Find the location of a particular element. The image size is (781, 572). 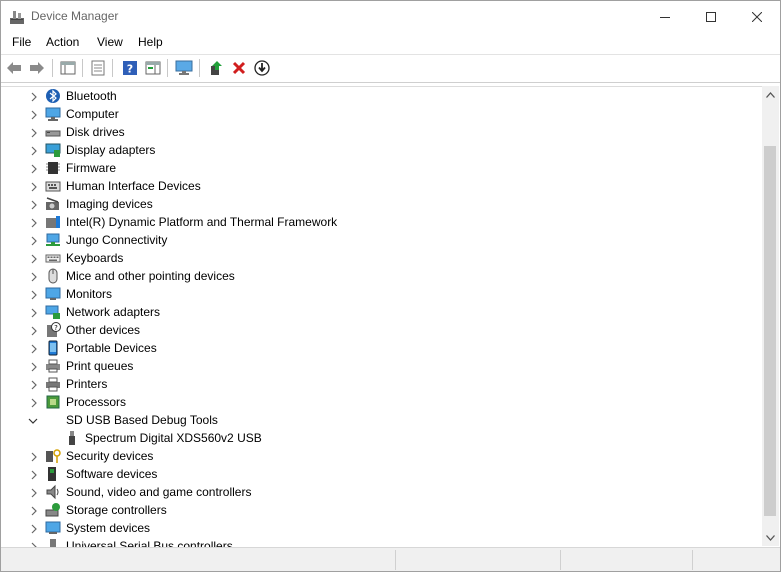

usb-controller-icon is located at coordinates (53, 542).